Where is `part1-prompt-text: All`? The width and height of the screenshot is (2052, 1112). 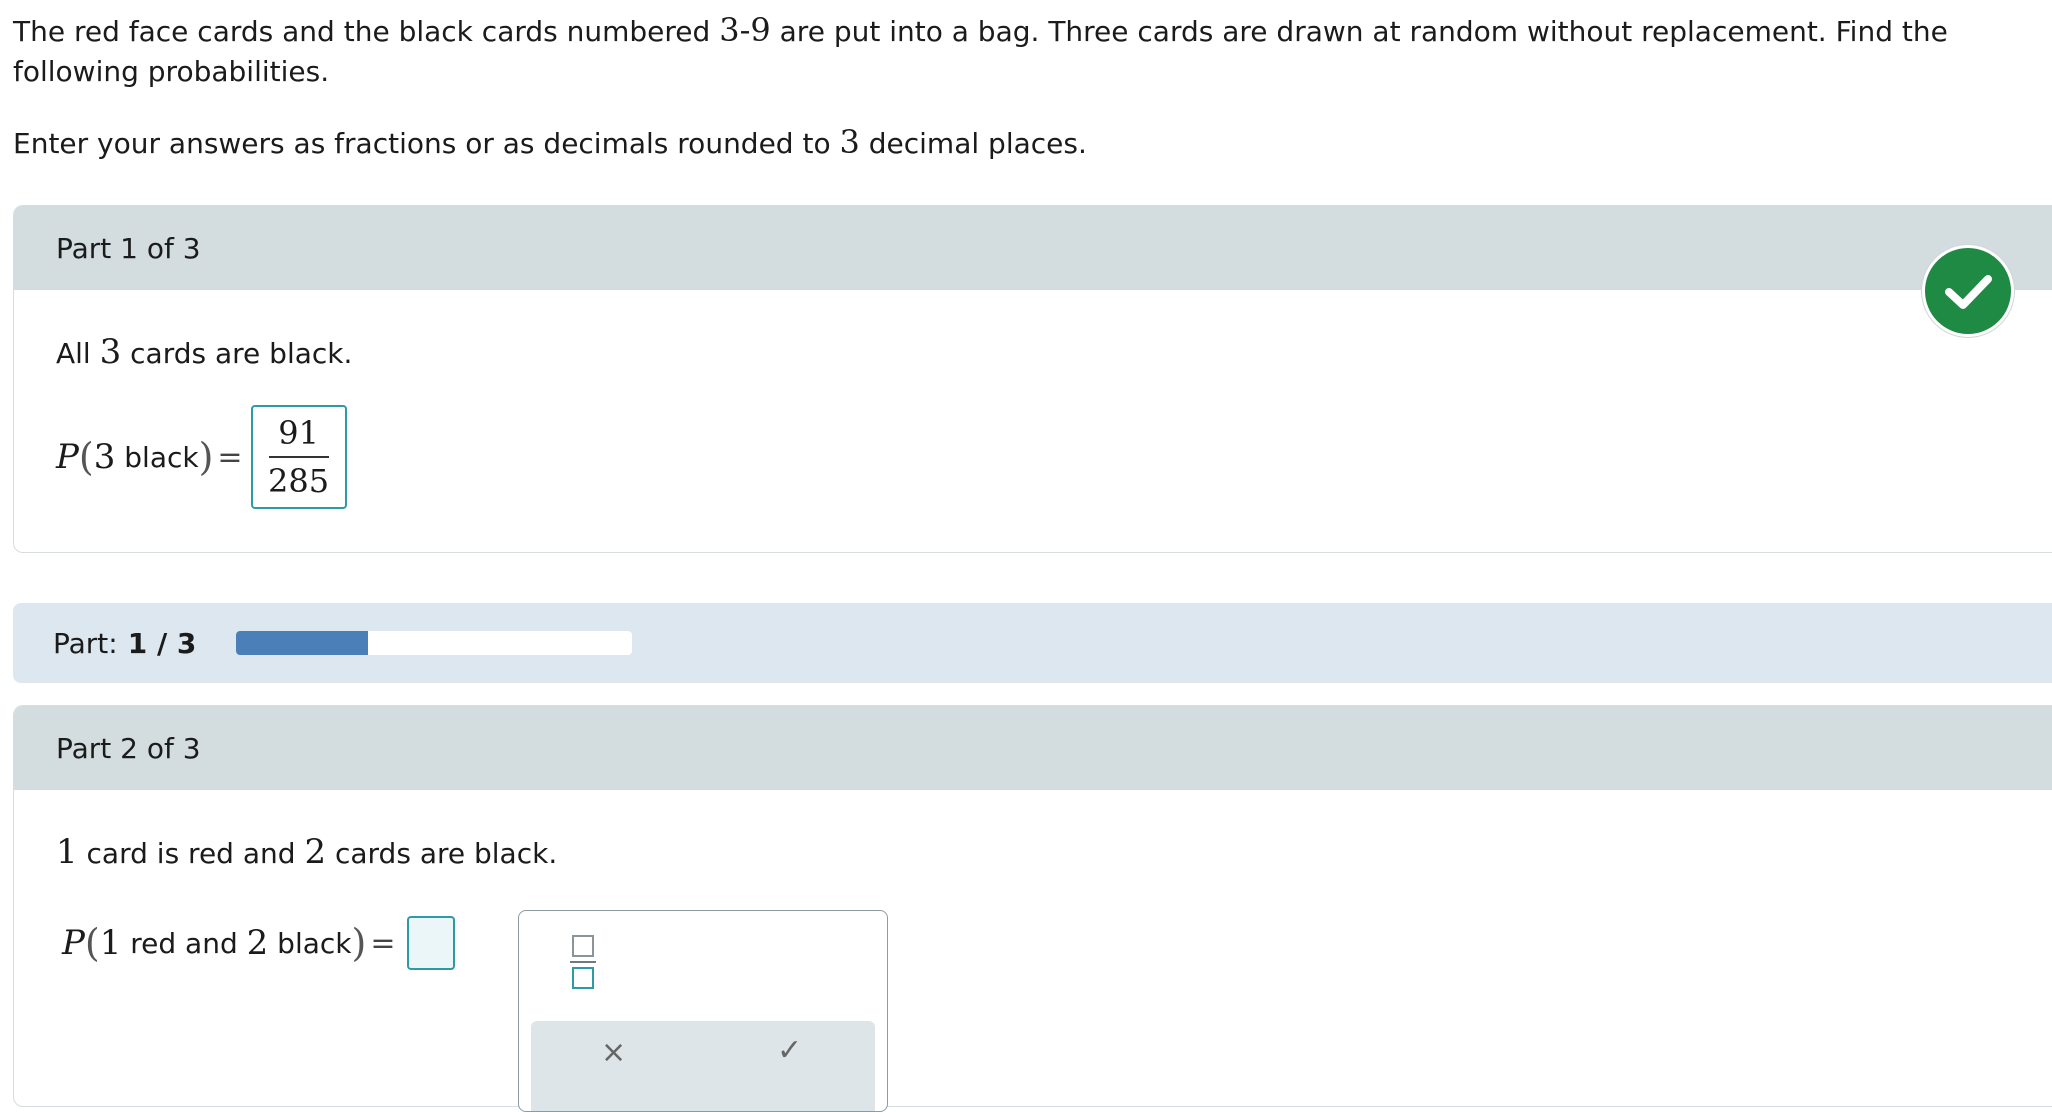 part1-prompt-text: All is located at coordinates (78, 353).